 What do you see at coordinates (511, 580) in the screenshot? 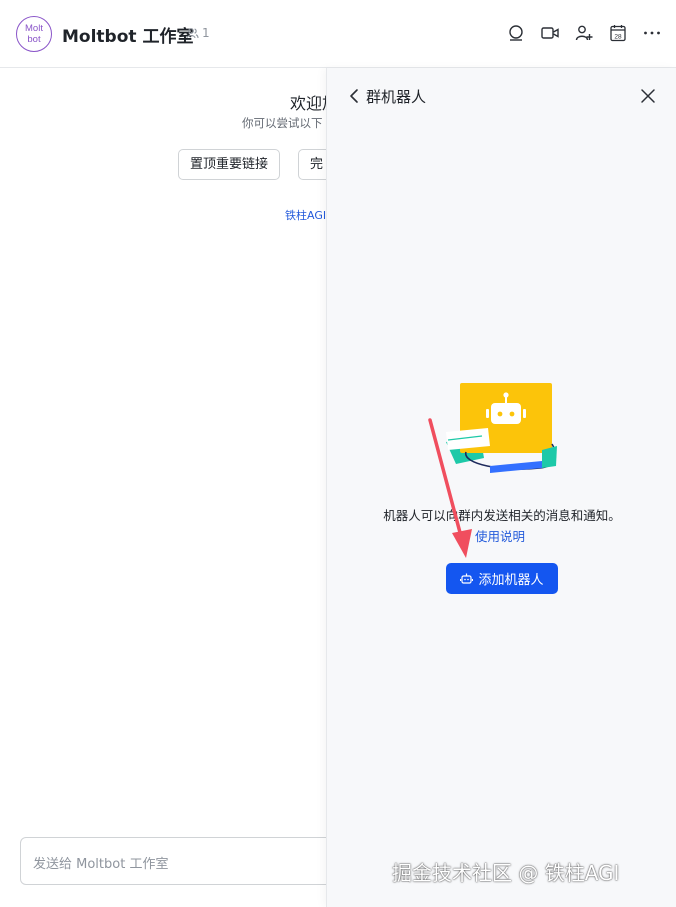
I see `add-bot-button-label: 添加机器人` at bounding box center [511, 580].